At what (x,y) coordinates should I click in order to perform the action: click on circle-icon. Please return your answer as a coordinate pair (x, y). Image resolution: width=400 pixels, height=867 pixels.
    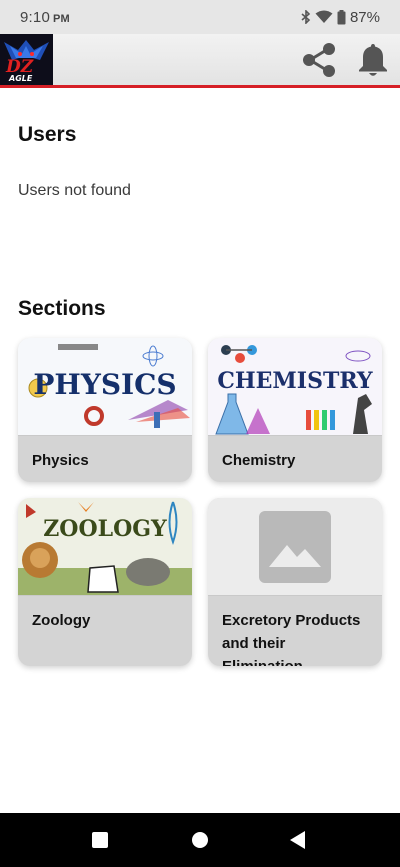
    Looking at the image, I should click on (200, 840).